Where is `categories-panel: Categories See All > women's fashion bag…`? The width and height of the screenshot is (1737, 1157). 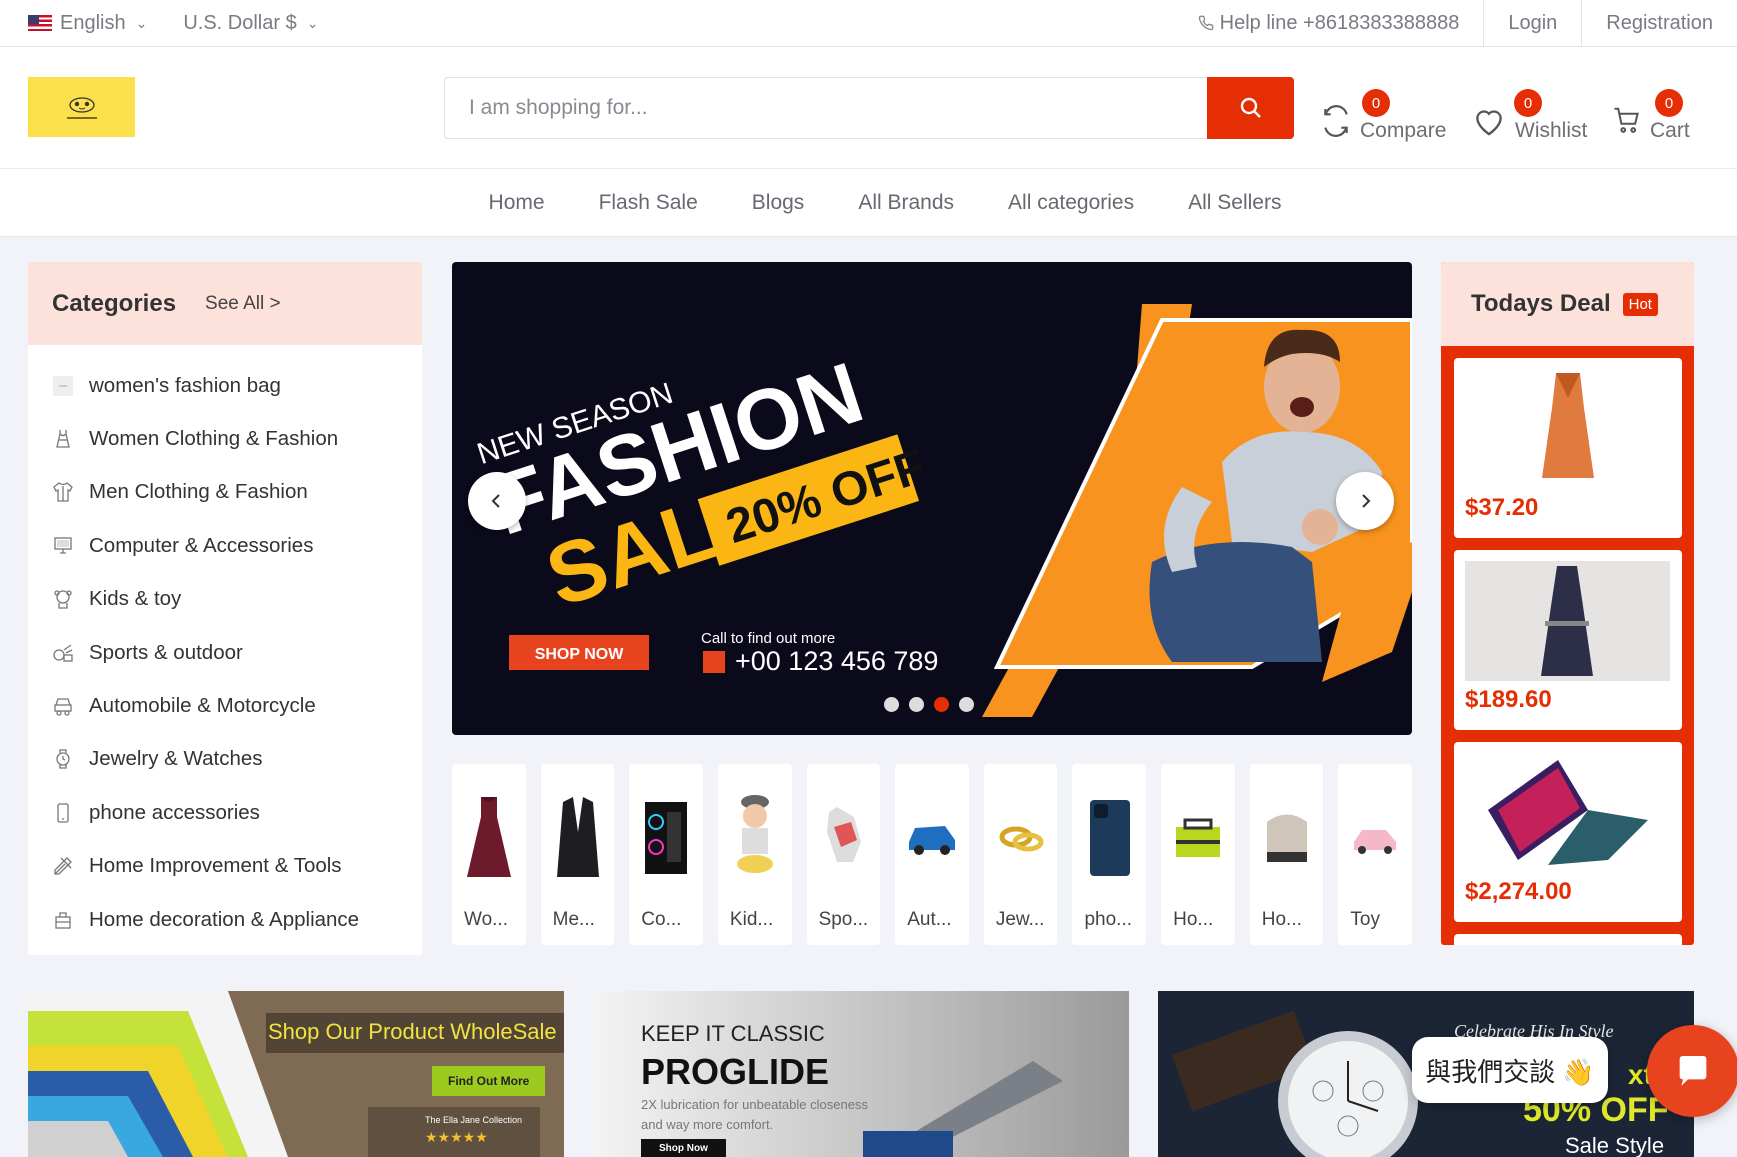
categories-panel: Categories See All > women's fashion bag… is located at coordinates (225, 608).